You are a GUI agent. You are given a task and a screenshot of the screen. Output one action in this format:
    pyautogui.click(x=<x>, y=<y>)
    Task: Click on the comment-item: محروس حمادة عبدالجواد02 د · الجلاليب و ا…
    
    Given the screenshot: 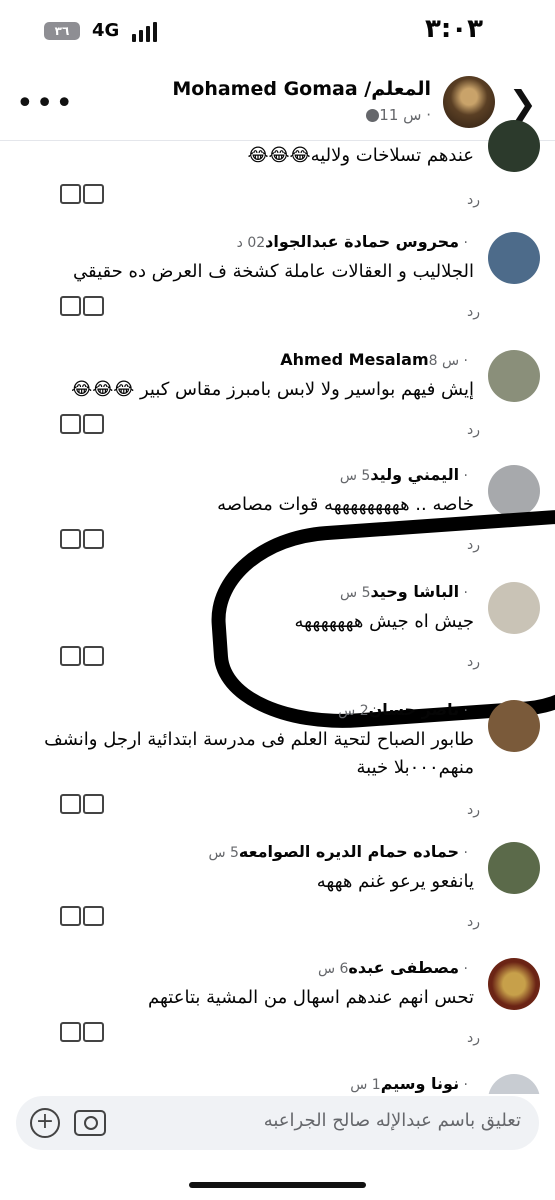 What is the action you would take?
    pyautogui.click(x=277, y=277)
    